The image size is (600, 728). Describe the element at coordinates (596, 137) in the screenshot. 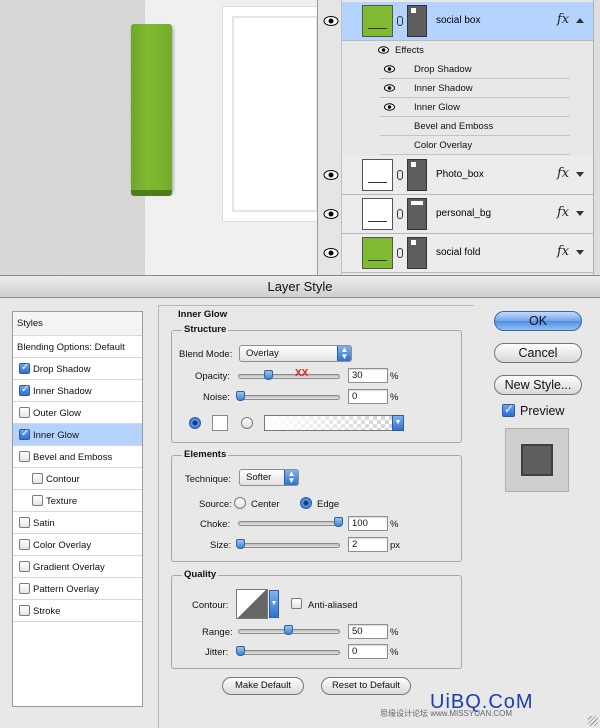

I see `layers-scrollbar` at that location.